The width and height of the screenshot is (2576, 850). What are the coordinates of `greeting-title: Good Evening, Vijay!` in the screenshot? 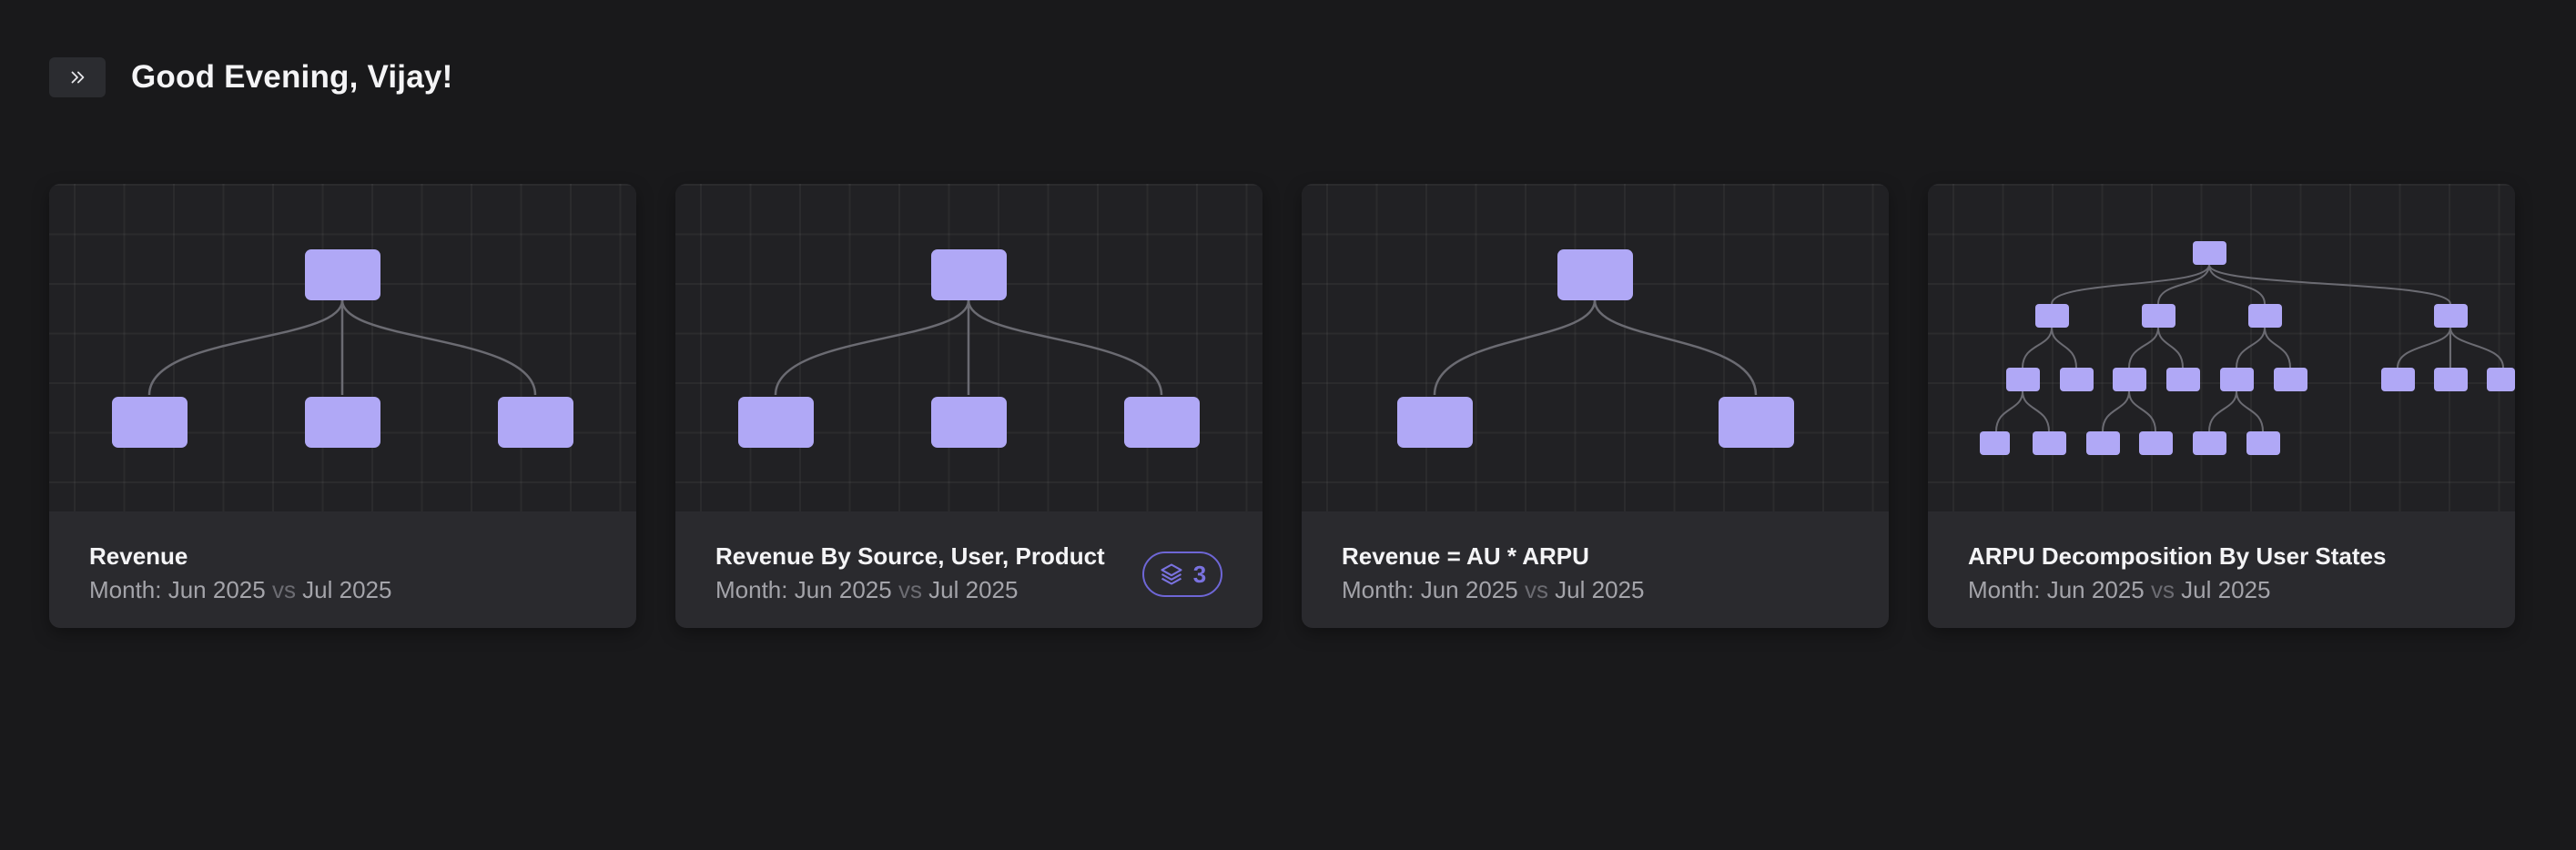 It's located at (292, 77).